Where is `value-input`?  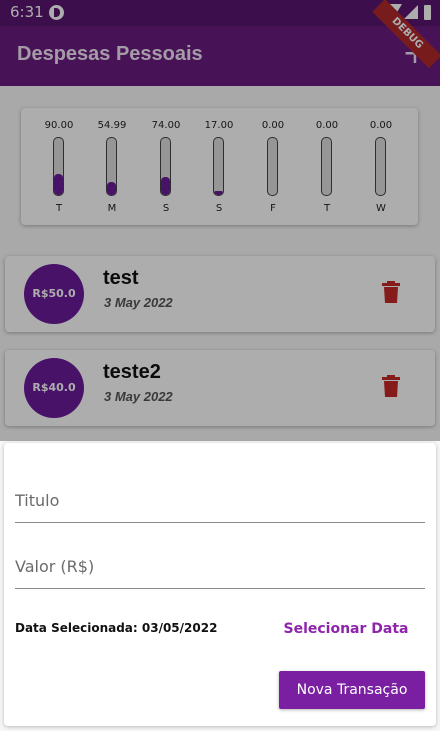 value-input is located at coordinates (220, 566).